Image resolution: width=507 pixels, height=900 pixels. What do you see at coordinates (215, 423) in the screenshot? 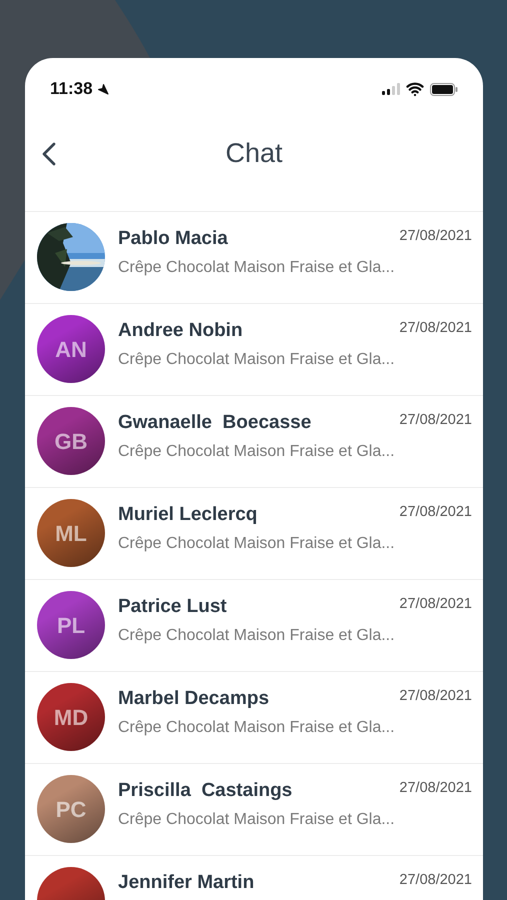
I see `contact-name: Gwanaelle Boecasse` at bounding box center [215, 423].